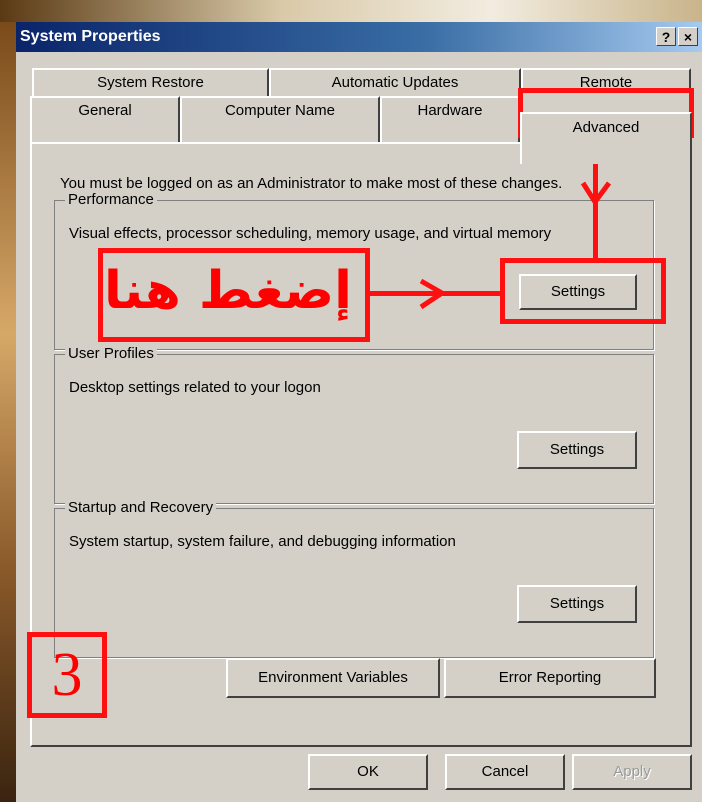 The image size is (702, 802). Describe the element at coordinates (583, 291) in the screenshot. I see `settings-button-highlight-box` at that location.